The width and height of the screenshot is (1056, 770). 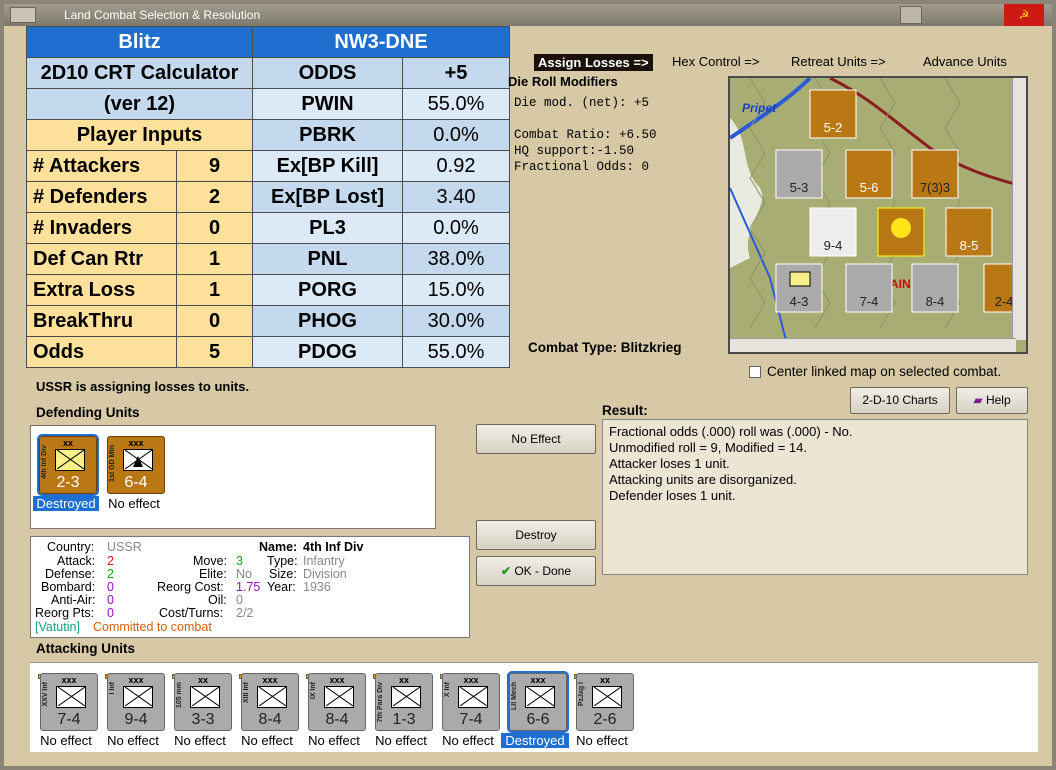 I want to click on info-elite-value: No, so click(x=244, y=574).